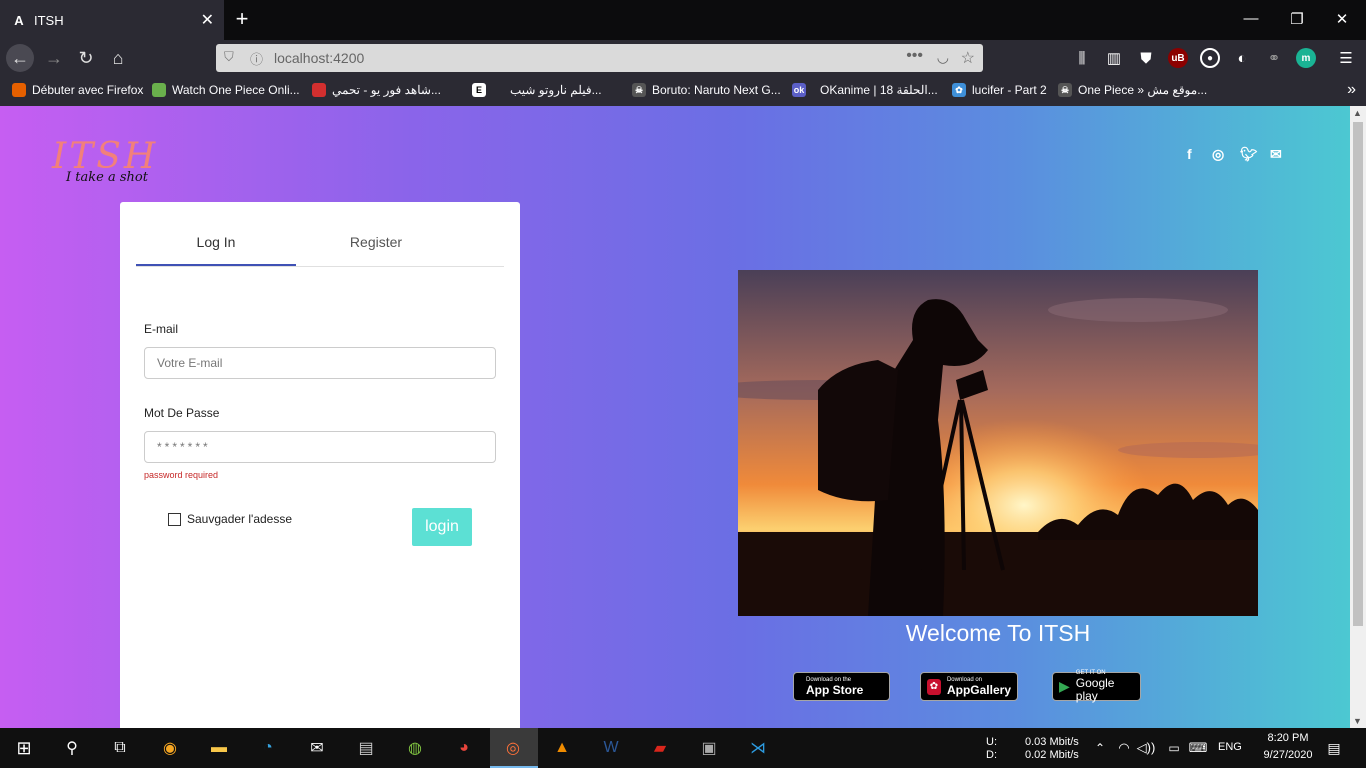  Describe the element at coordinates (999, 90) in the screenshot. I see `bookmark-item: ✿ lucifer - Part 2` at that location.